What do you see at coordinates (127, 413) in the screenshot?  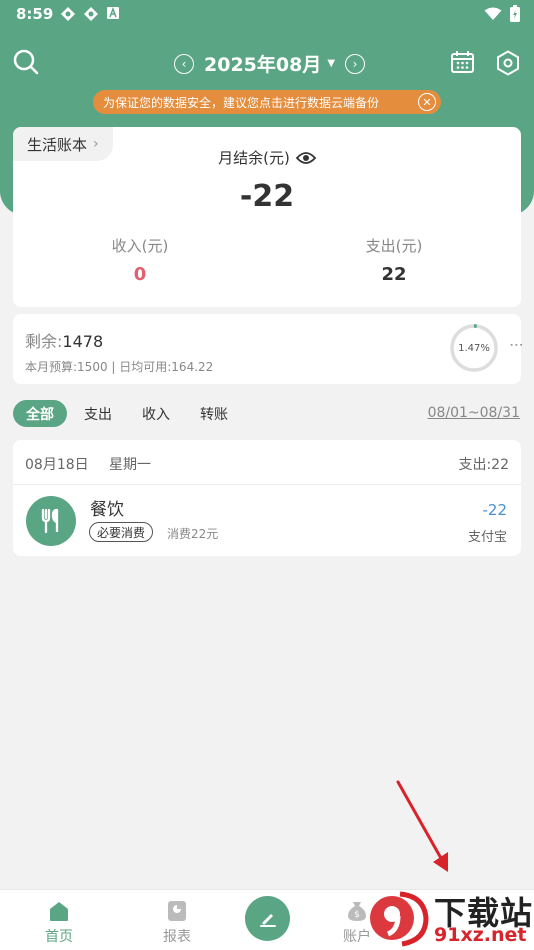 I see `filter-tabs: 全部 支出 收入 转账` at bounding box center [127, 413].